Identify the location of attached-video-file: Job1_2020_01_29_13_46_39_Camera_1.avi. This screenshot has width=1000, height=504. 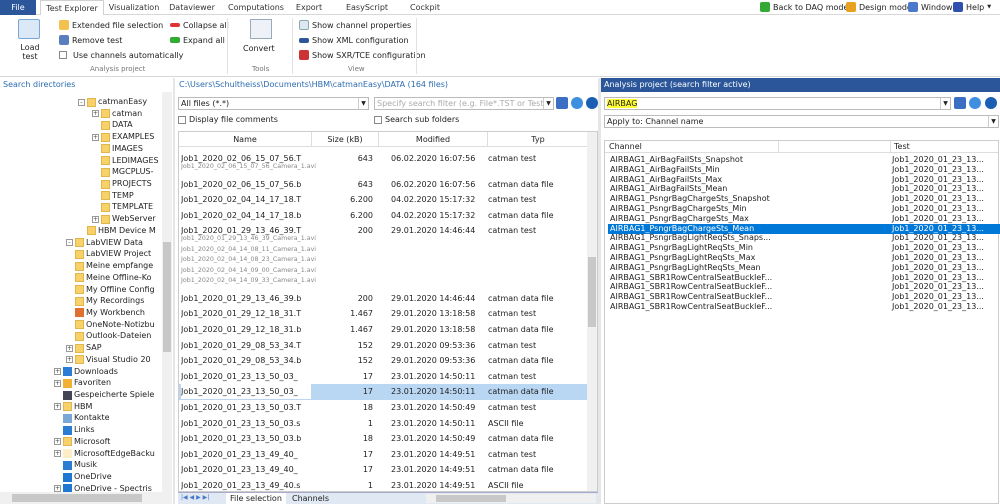
(248, 238).